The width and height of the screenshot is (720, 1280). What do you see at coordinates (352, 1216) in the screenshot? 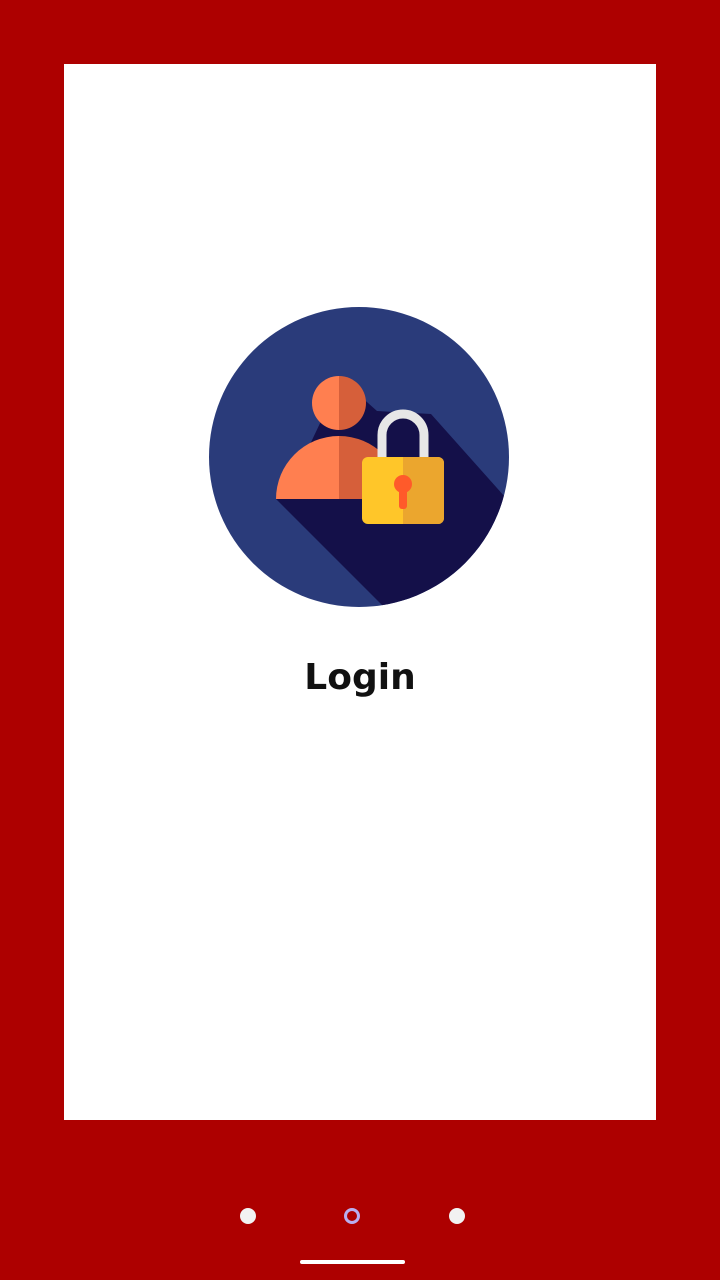
I see `pager-dot-2-active` at bounding box center [352, 1216].